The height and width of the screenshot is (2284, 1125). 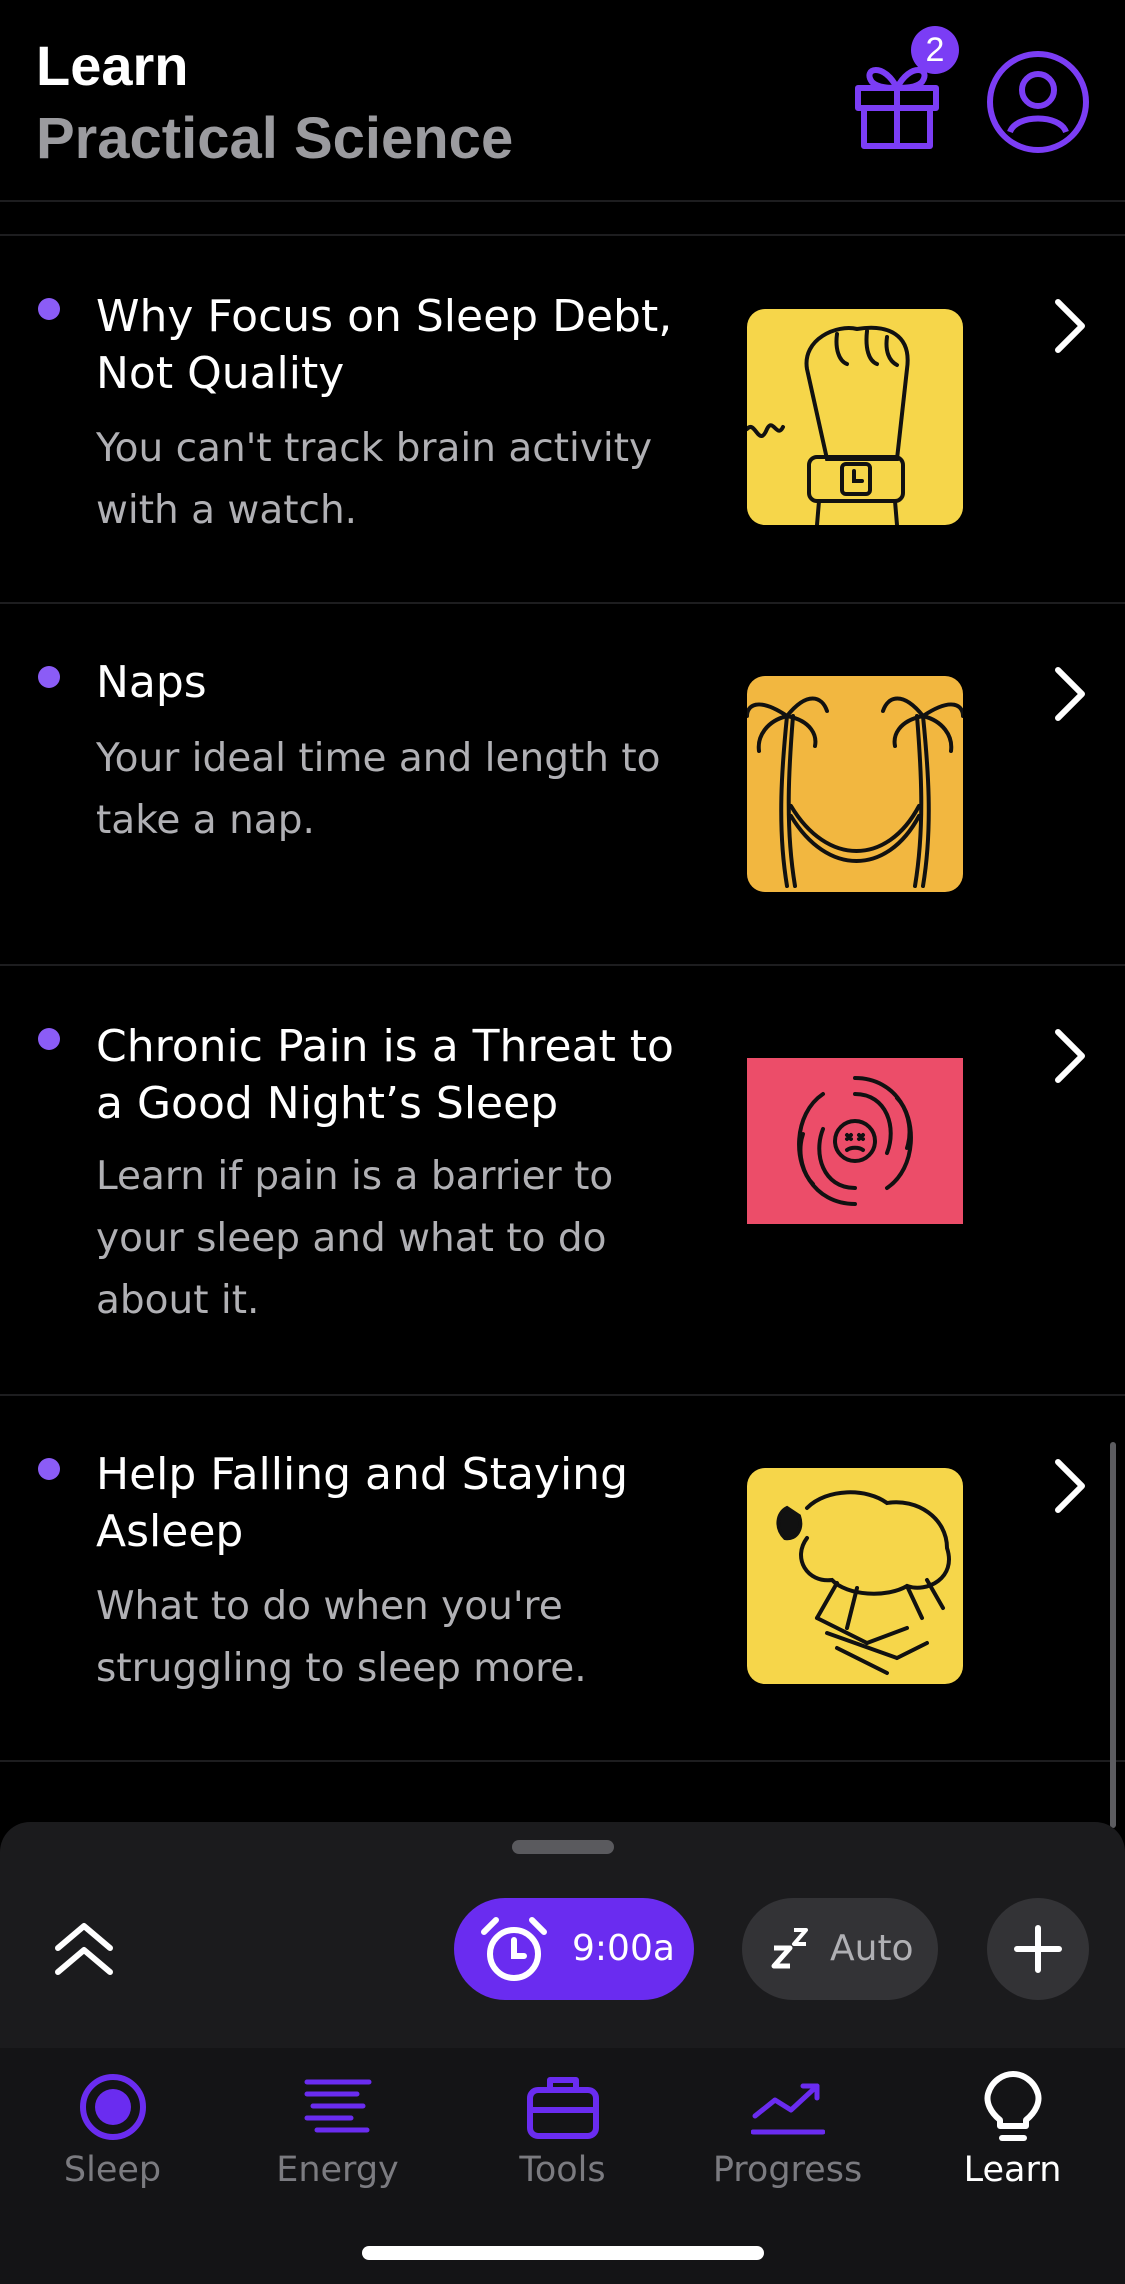 What do you see at coordinates (362, 1503) in the screenshot?
I see `article-title: Help Falling and Staying Asleep` at bounding box center [362, 1503].